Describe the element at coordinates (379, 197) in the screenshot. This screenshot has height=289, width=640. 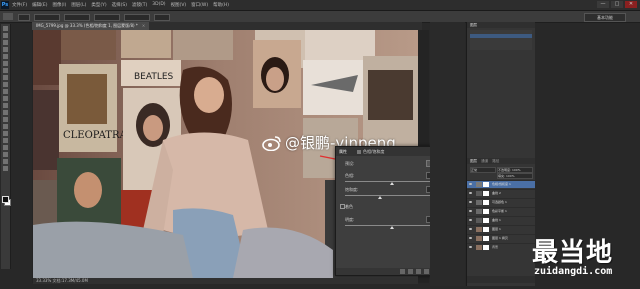
I see `saturation-slider-thumb` at that location.